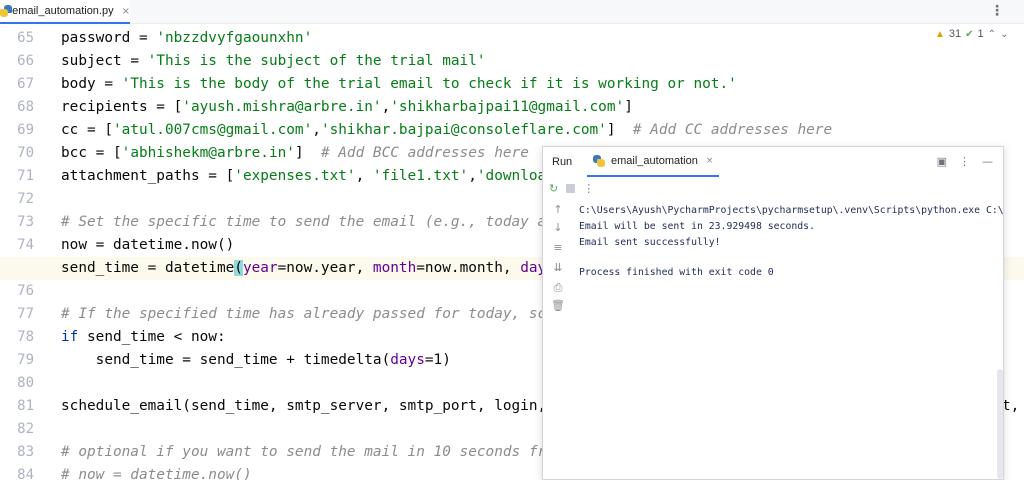  I want to click on line-number: 68, so click(25, 107).